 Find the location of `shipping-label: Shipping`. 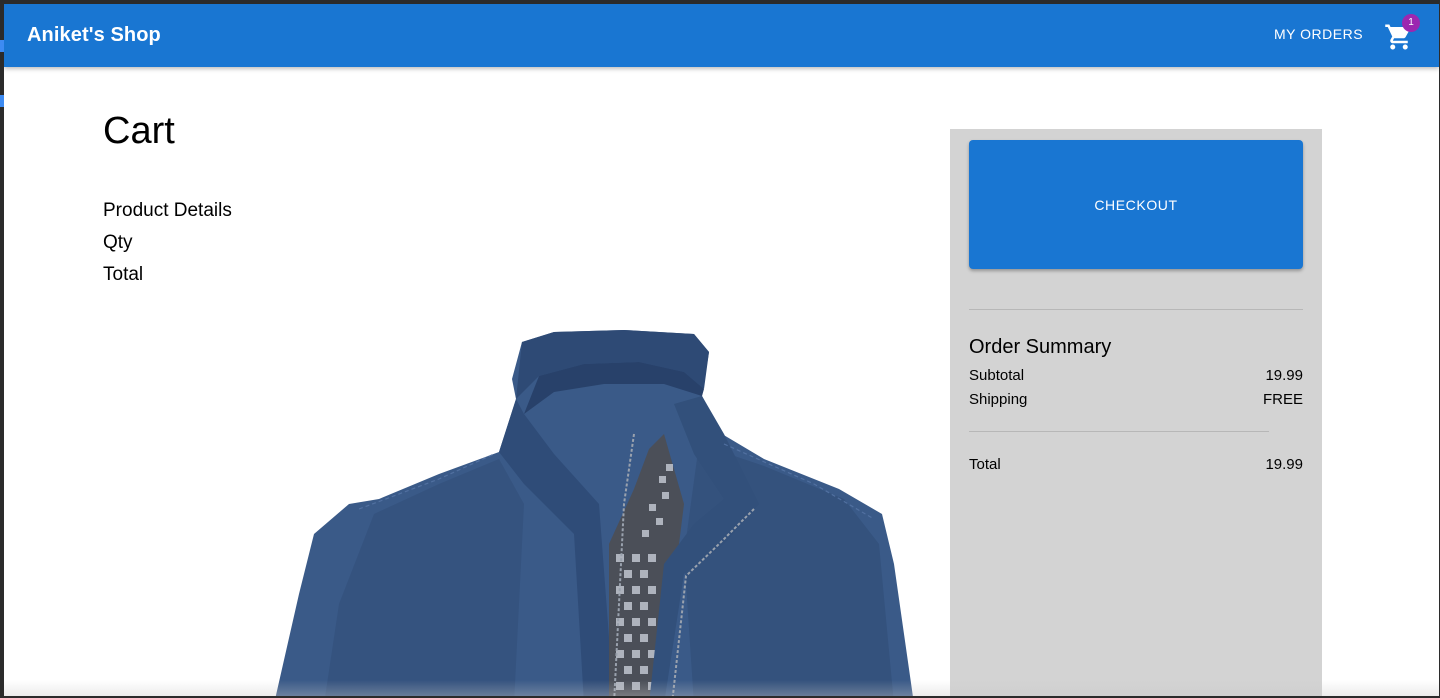

shipping-label: Shipping is located at coordinates (998, 399).